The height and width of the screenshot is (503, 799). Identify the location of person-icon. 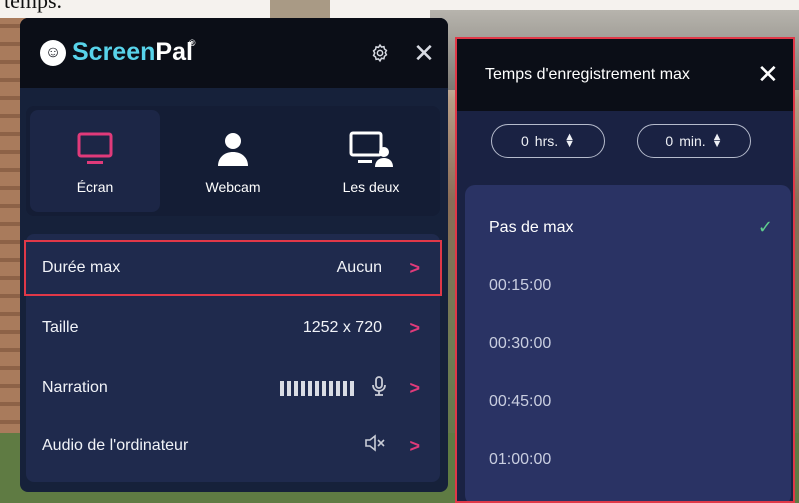
(233, 149).